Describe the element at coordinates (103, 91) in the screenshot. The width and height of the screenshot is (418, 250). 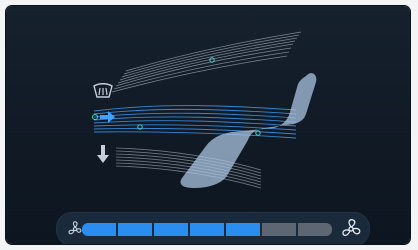
I see `windshield-defrost-icon` at that location.